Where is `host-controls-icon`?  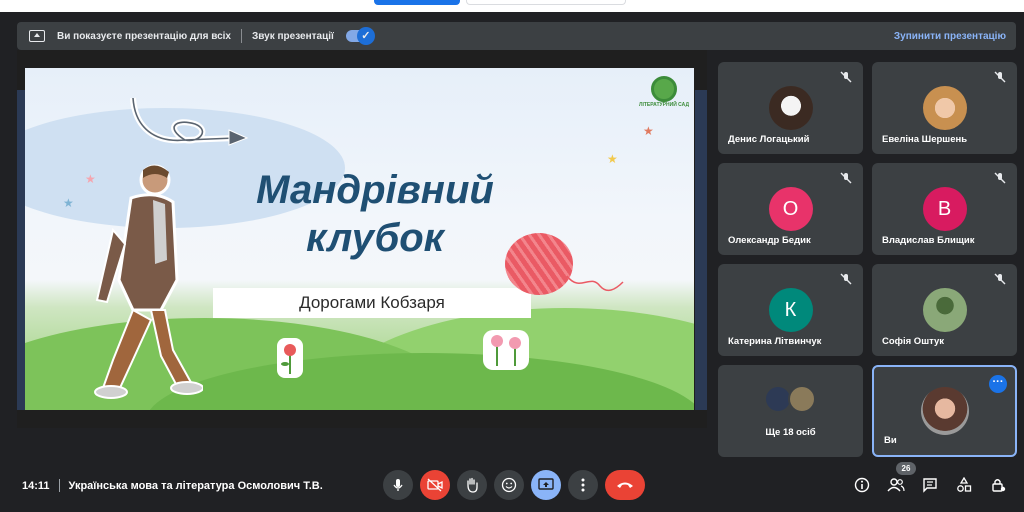
host-controls-icon is located at coordinates (999, 485).